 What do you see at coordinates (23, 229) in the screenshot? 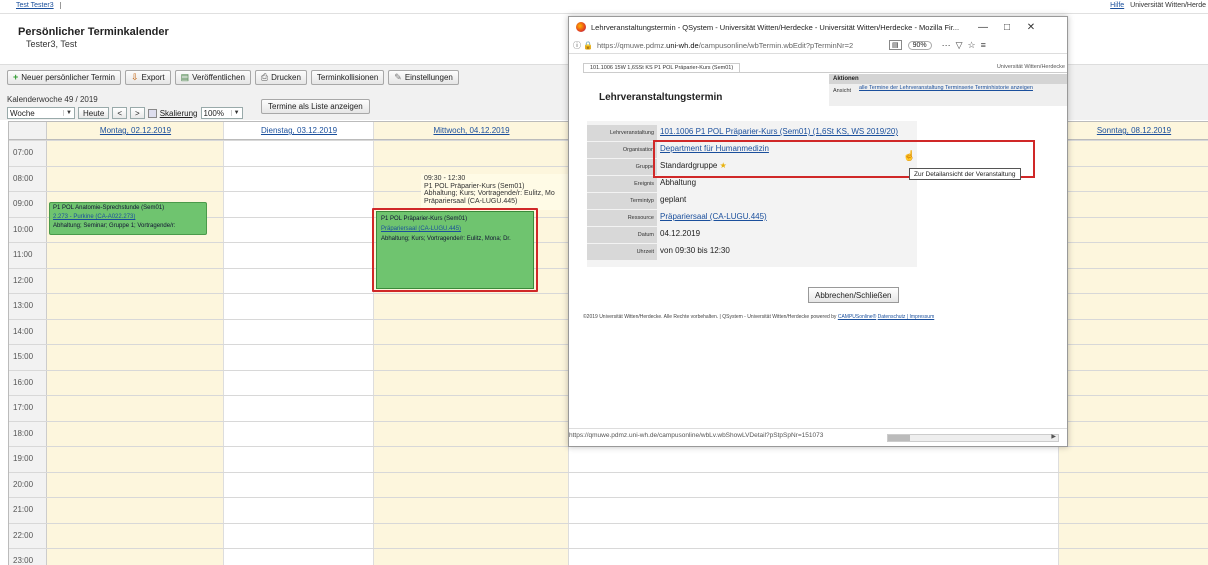
I see `hour-label: 10:00` at bounding box center [23, 229].